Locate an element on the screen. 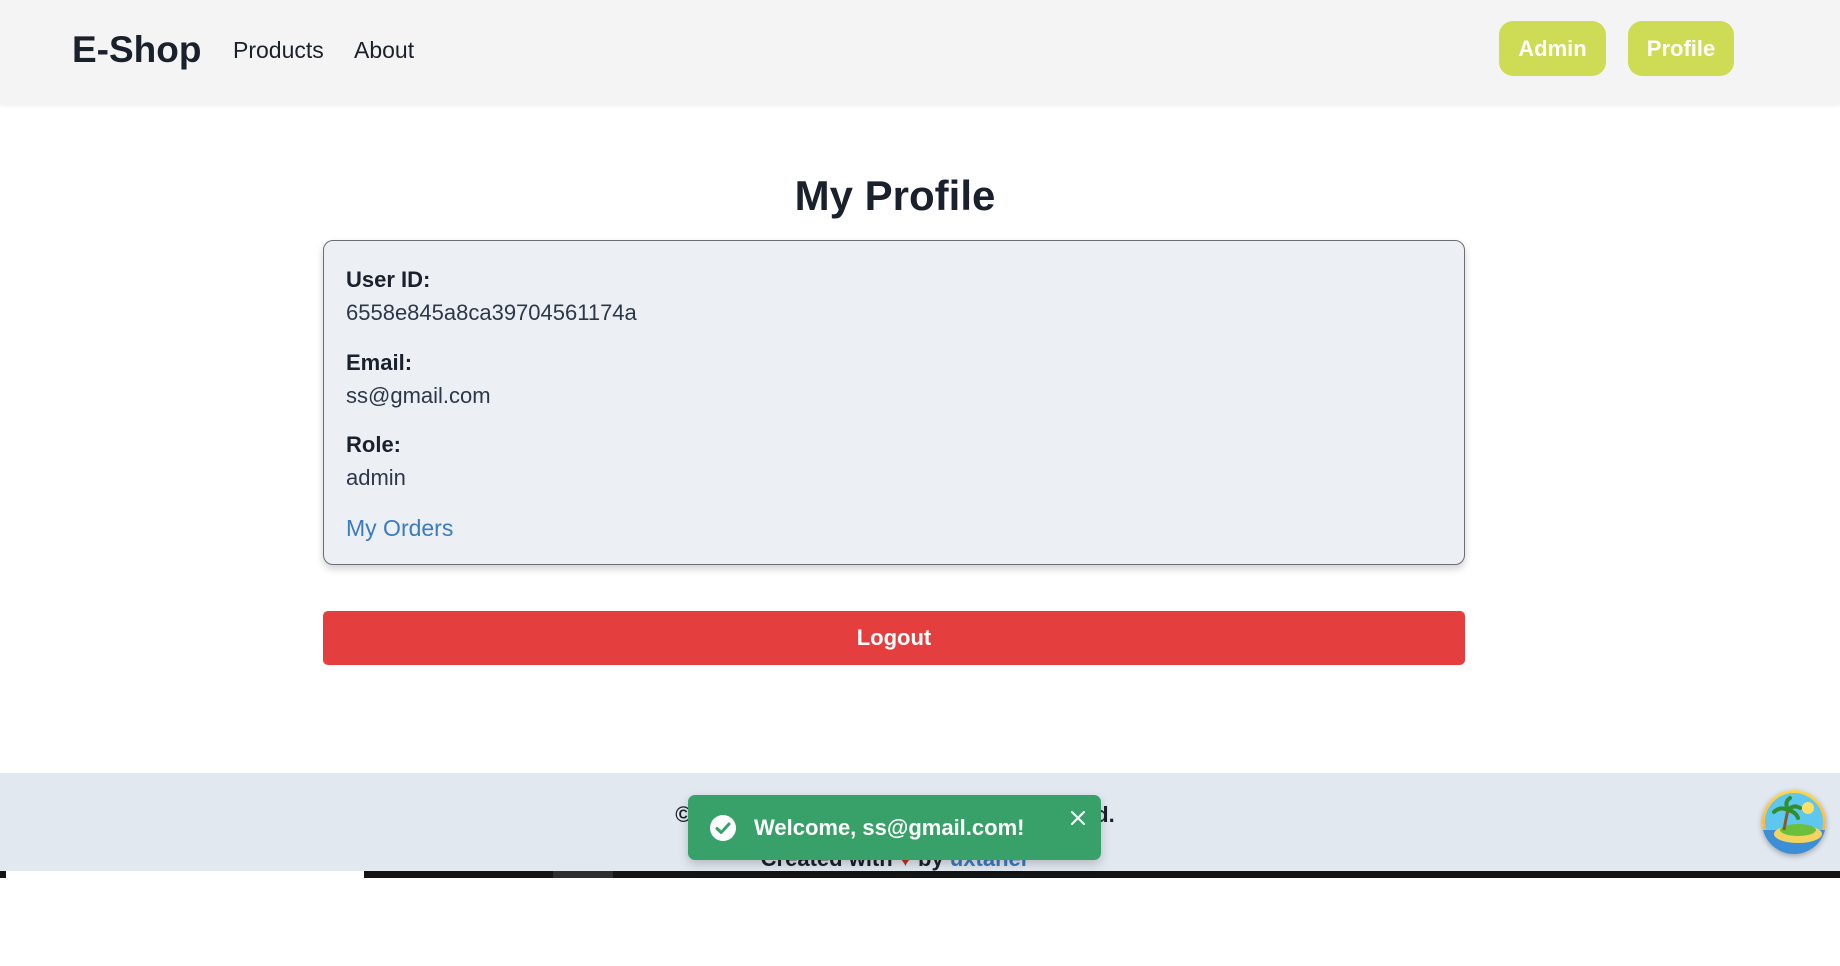 This screenshot has width=1840, height=966. toast-notification: Welcome, ss@gmail.com! is located at coordinates (894, 827).